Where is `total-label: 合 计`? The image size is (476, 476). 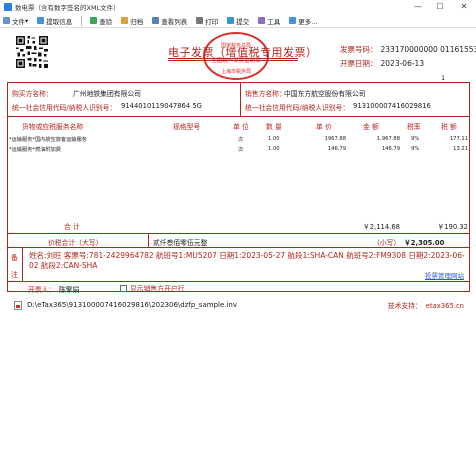 total-label: 合 计 is located at coordinates (72, 227).